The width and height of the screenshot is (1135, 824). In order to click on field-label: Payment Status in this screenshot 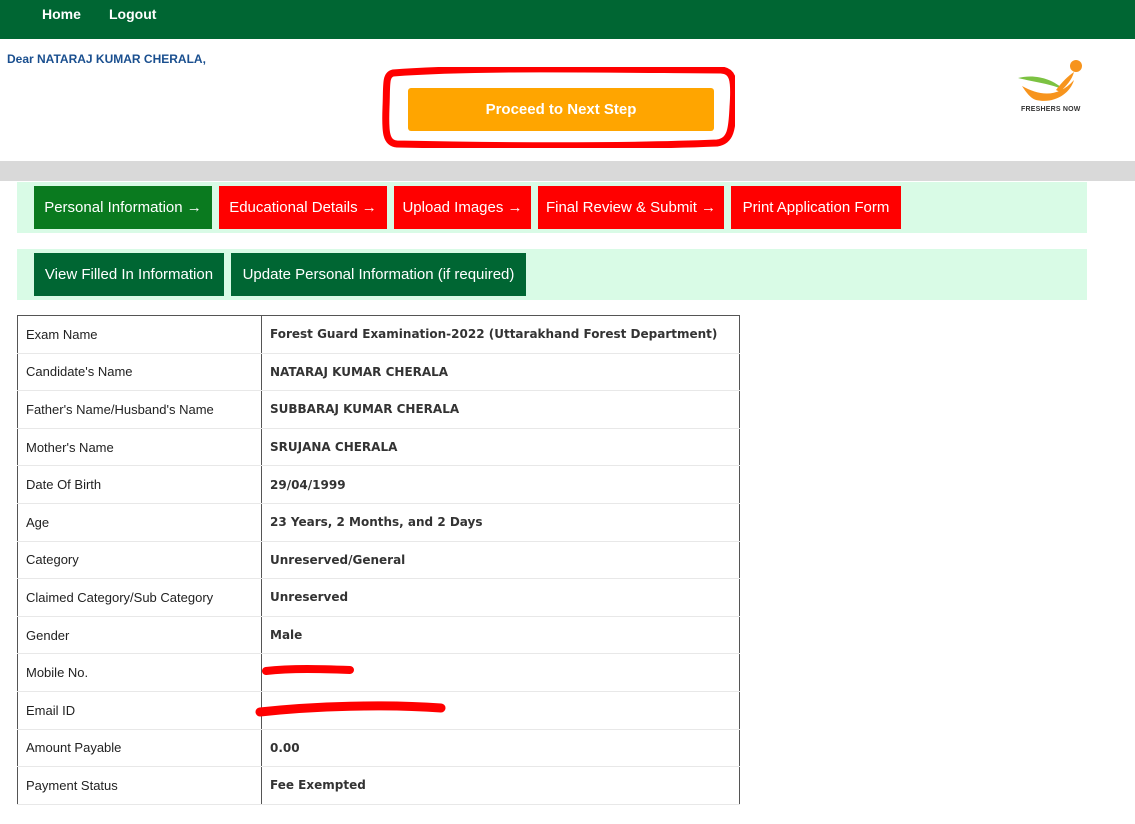, I will do `click(139, 785)`.